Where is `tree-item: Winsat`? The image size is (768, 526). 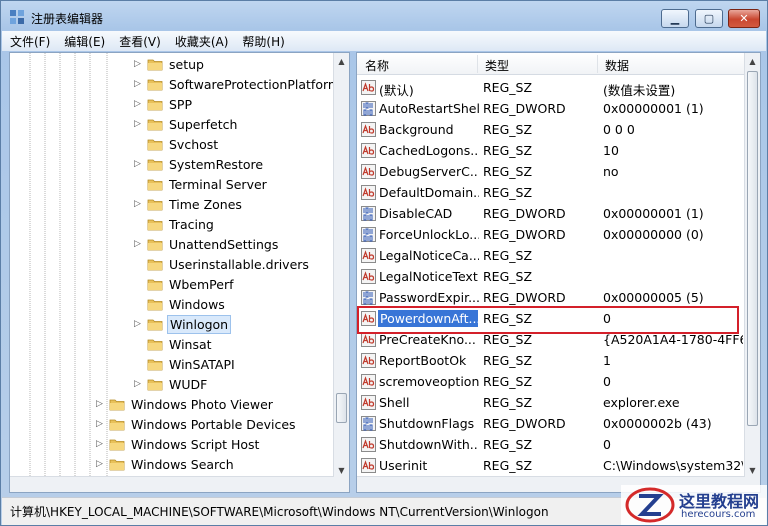
tree-item: Winsat is located at coordinates (174, 344).